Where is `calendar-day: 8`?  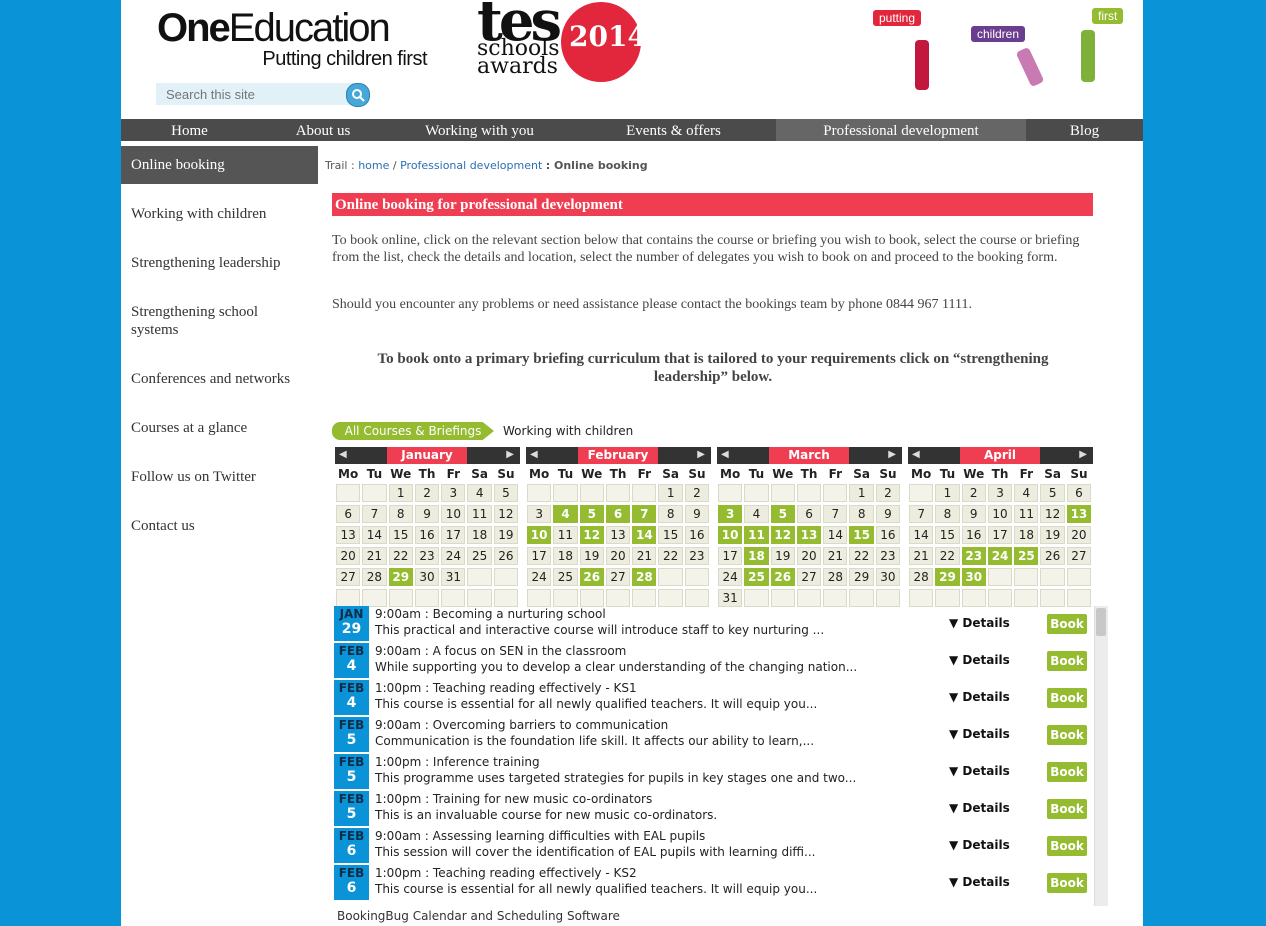
calendar-day: 8 is located at coordinates (947, 514).